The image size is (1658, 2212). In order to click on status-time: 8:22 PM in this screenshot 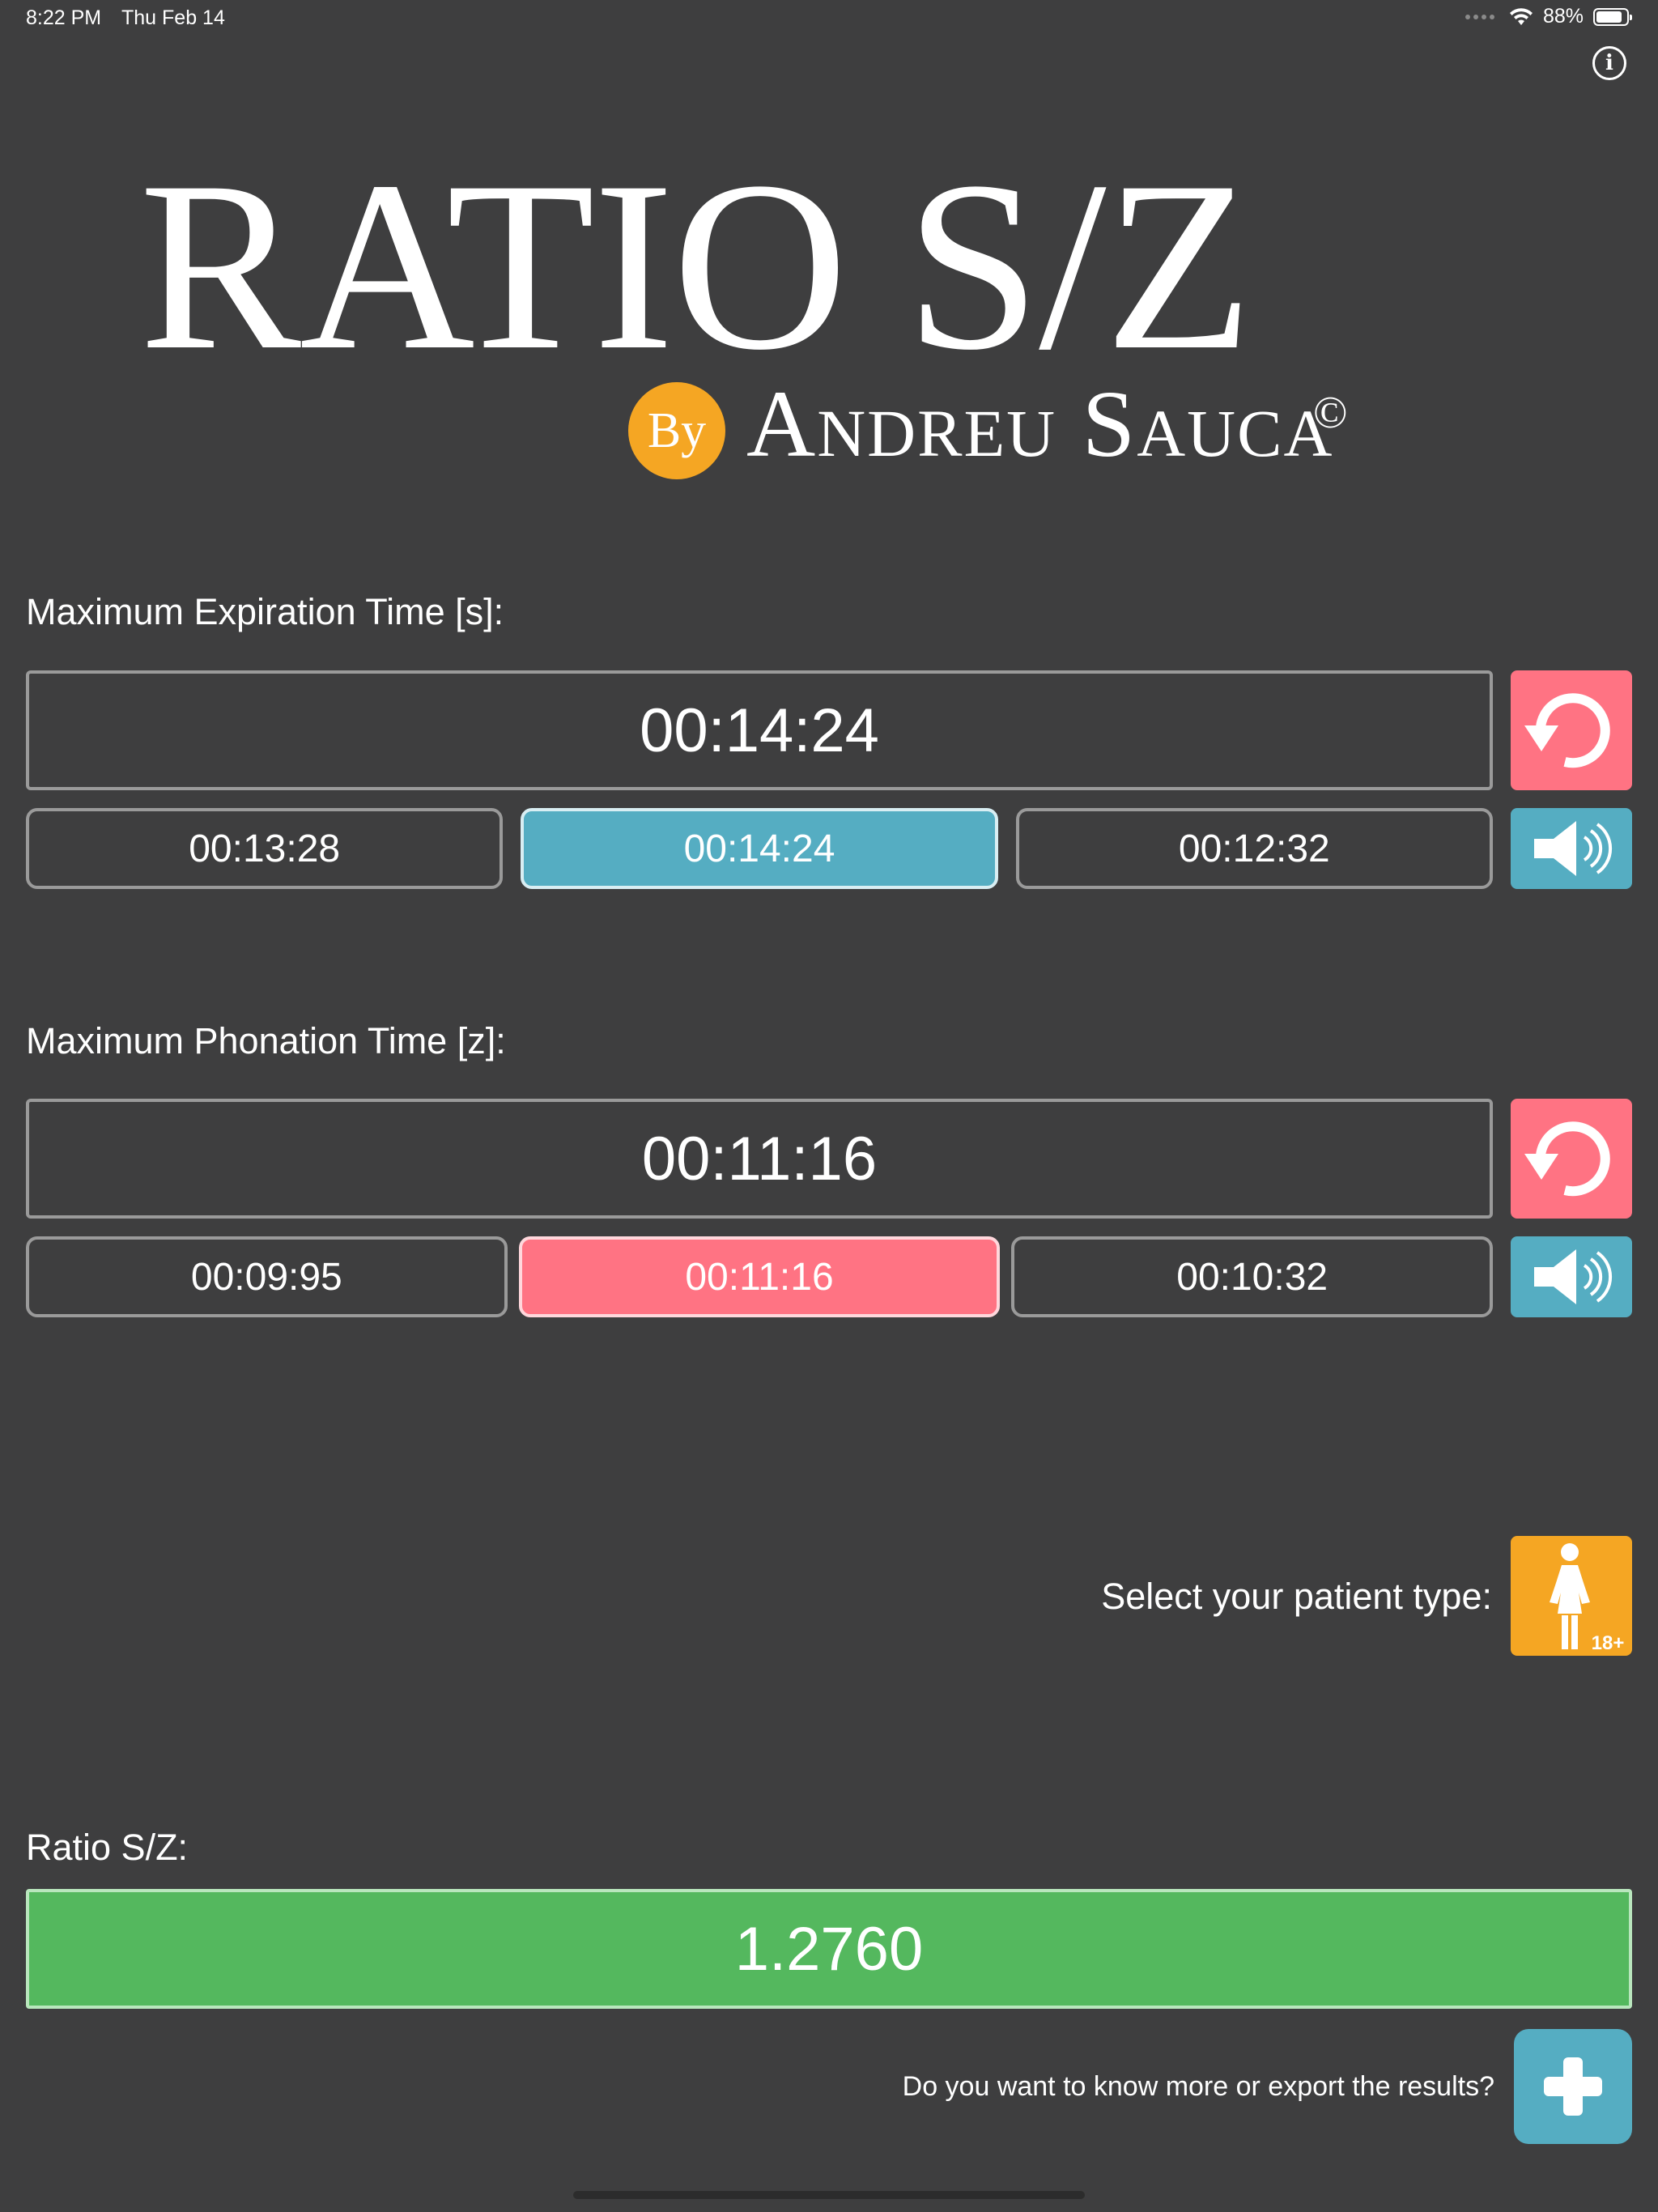, I will do `click(64, 18)`.